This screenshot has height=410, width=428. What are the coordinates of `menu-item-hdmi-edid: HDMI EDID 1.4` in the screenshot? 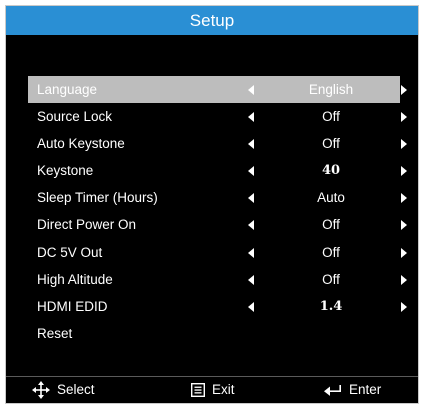 It's located at (217, 306).